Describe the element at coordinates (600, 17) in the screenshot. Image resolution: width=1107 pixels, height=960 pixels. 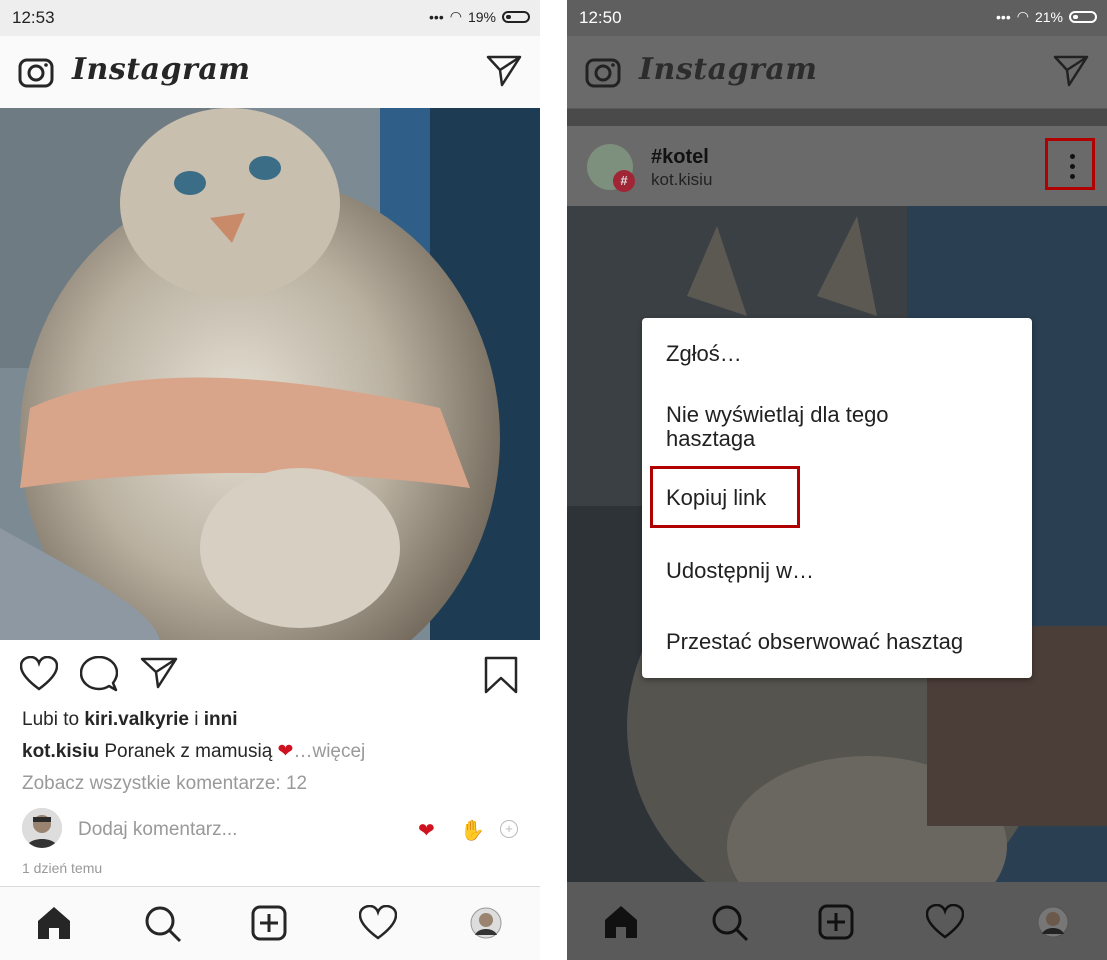
I see `status-time: 12:50` at that location.